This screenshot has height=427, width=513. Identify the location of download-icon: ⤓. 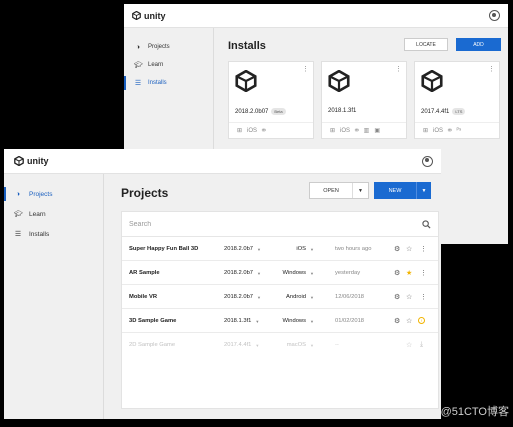
(421, 345).